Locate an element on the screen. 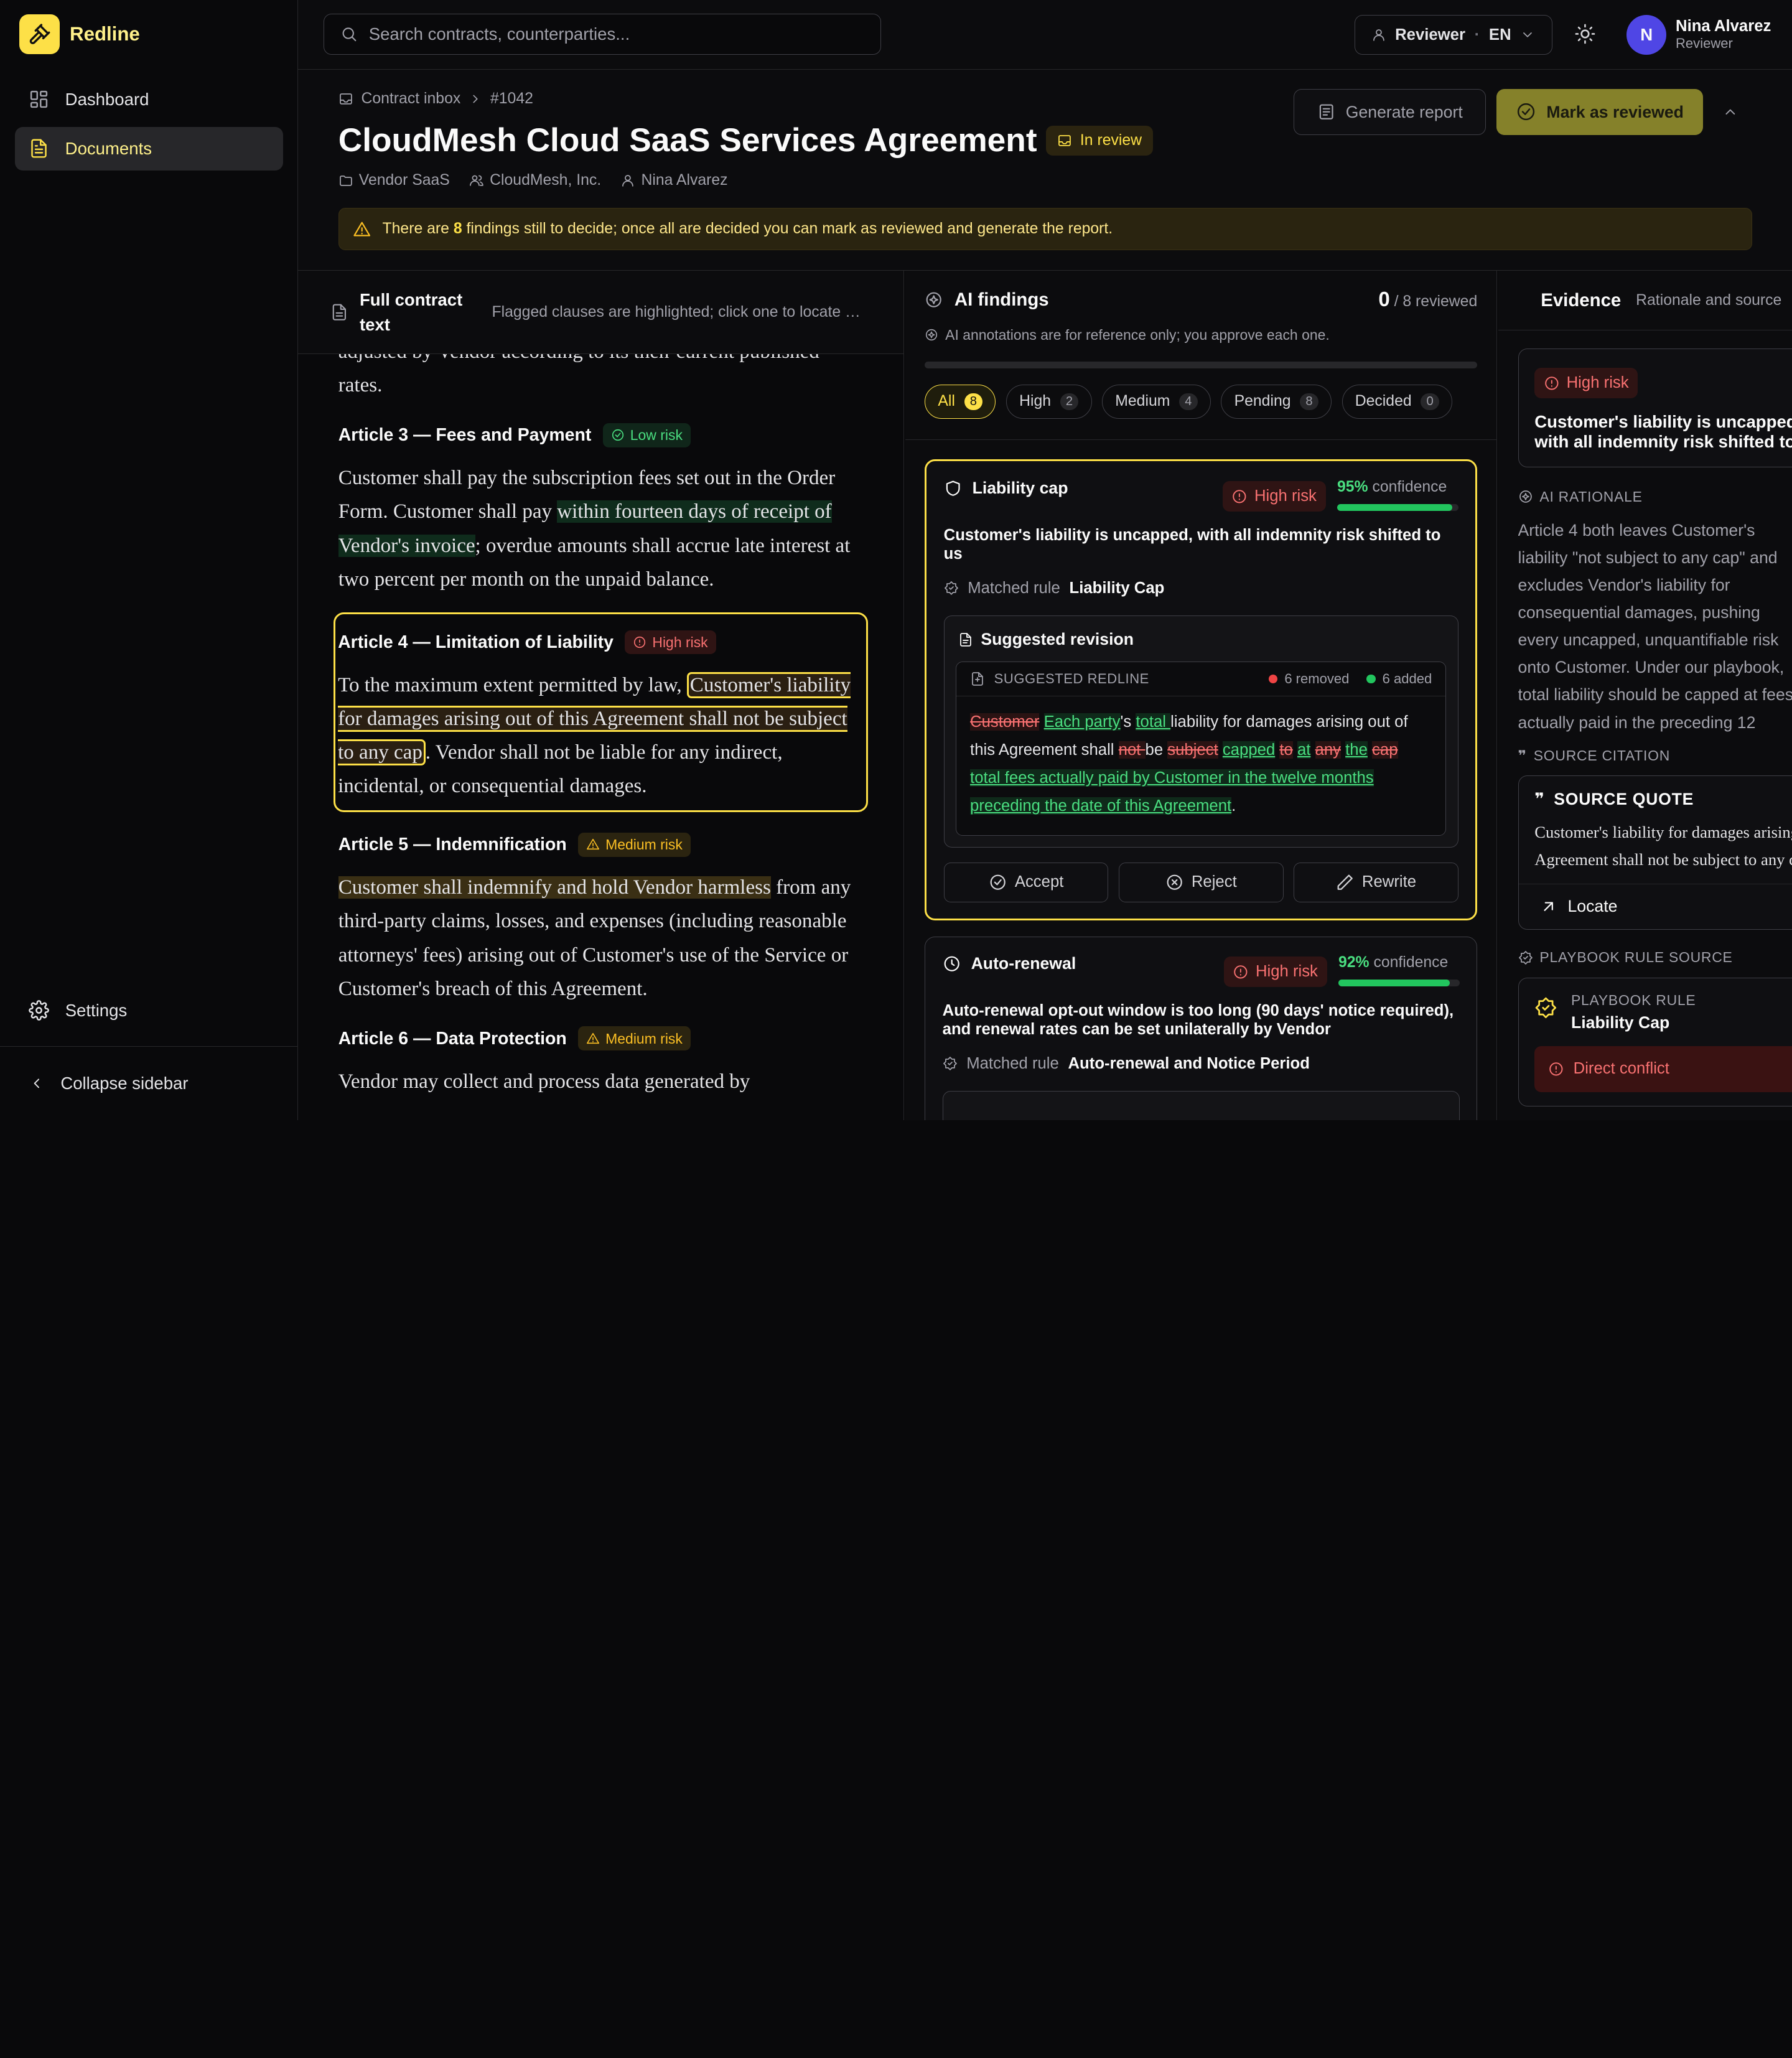  user-icon is located at coordinates (628, 180).